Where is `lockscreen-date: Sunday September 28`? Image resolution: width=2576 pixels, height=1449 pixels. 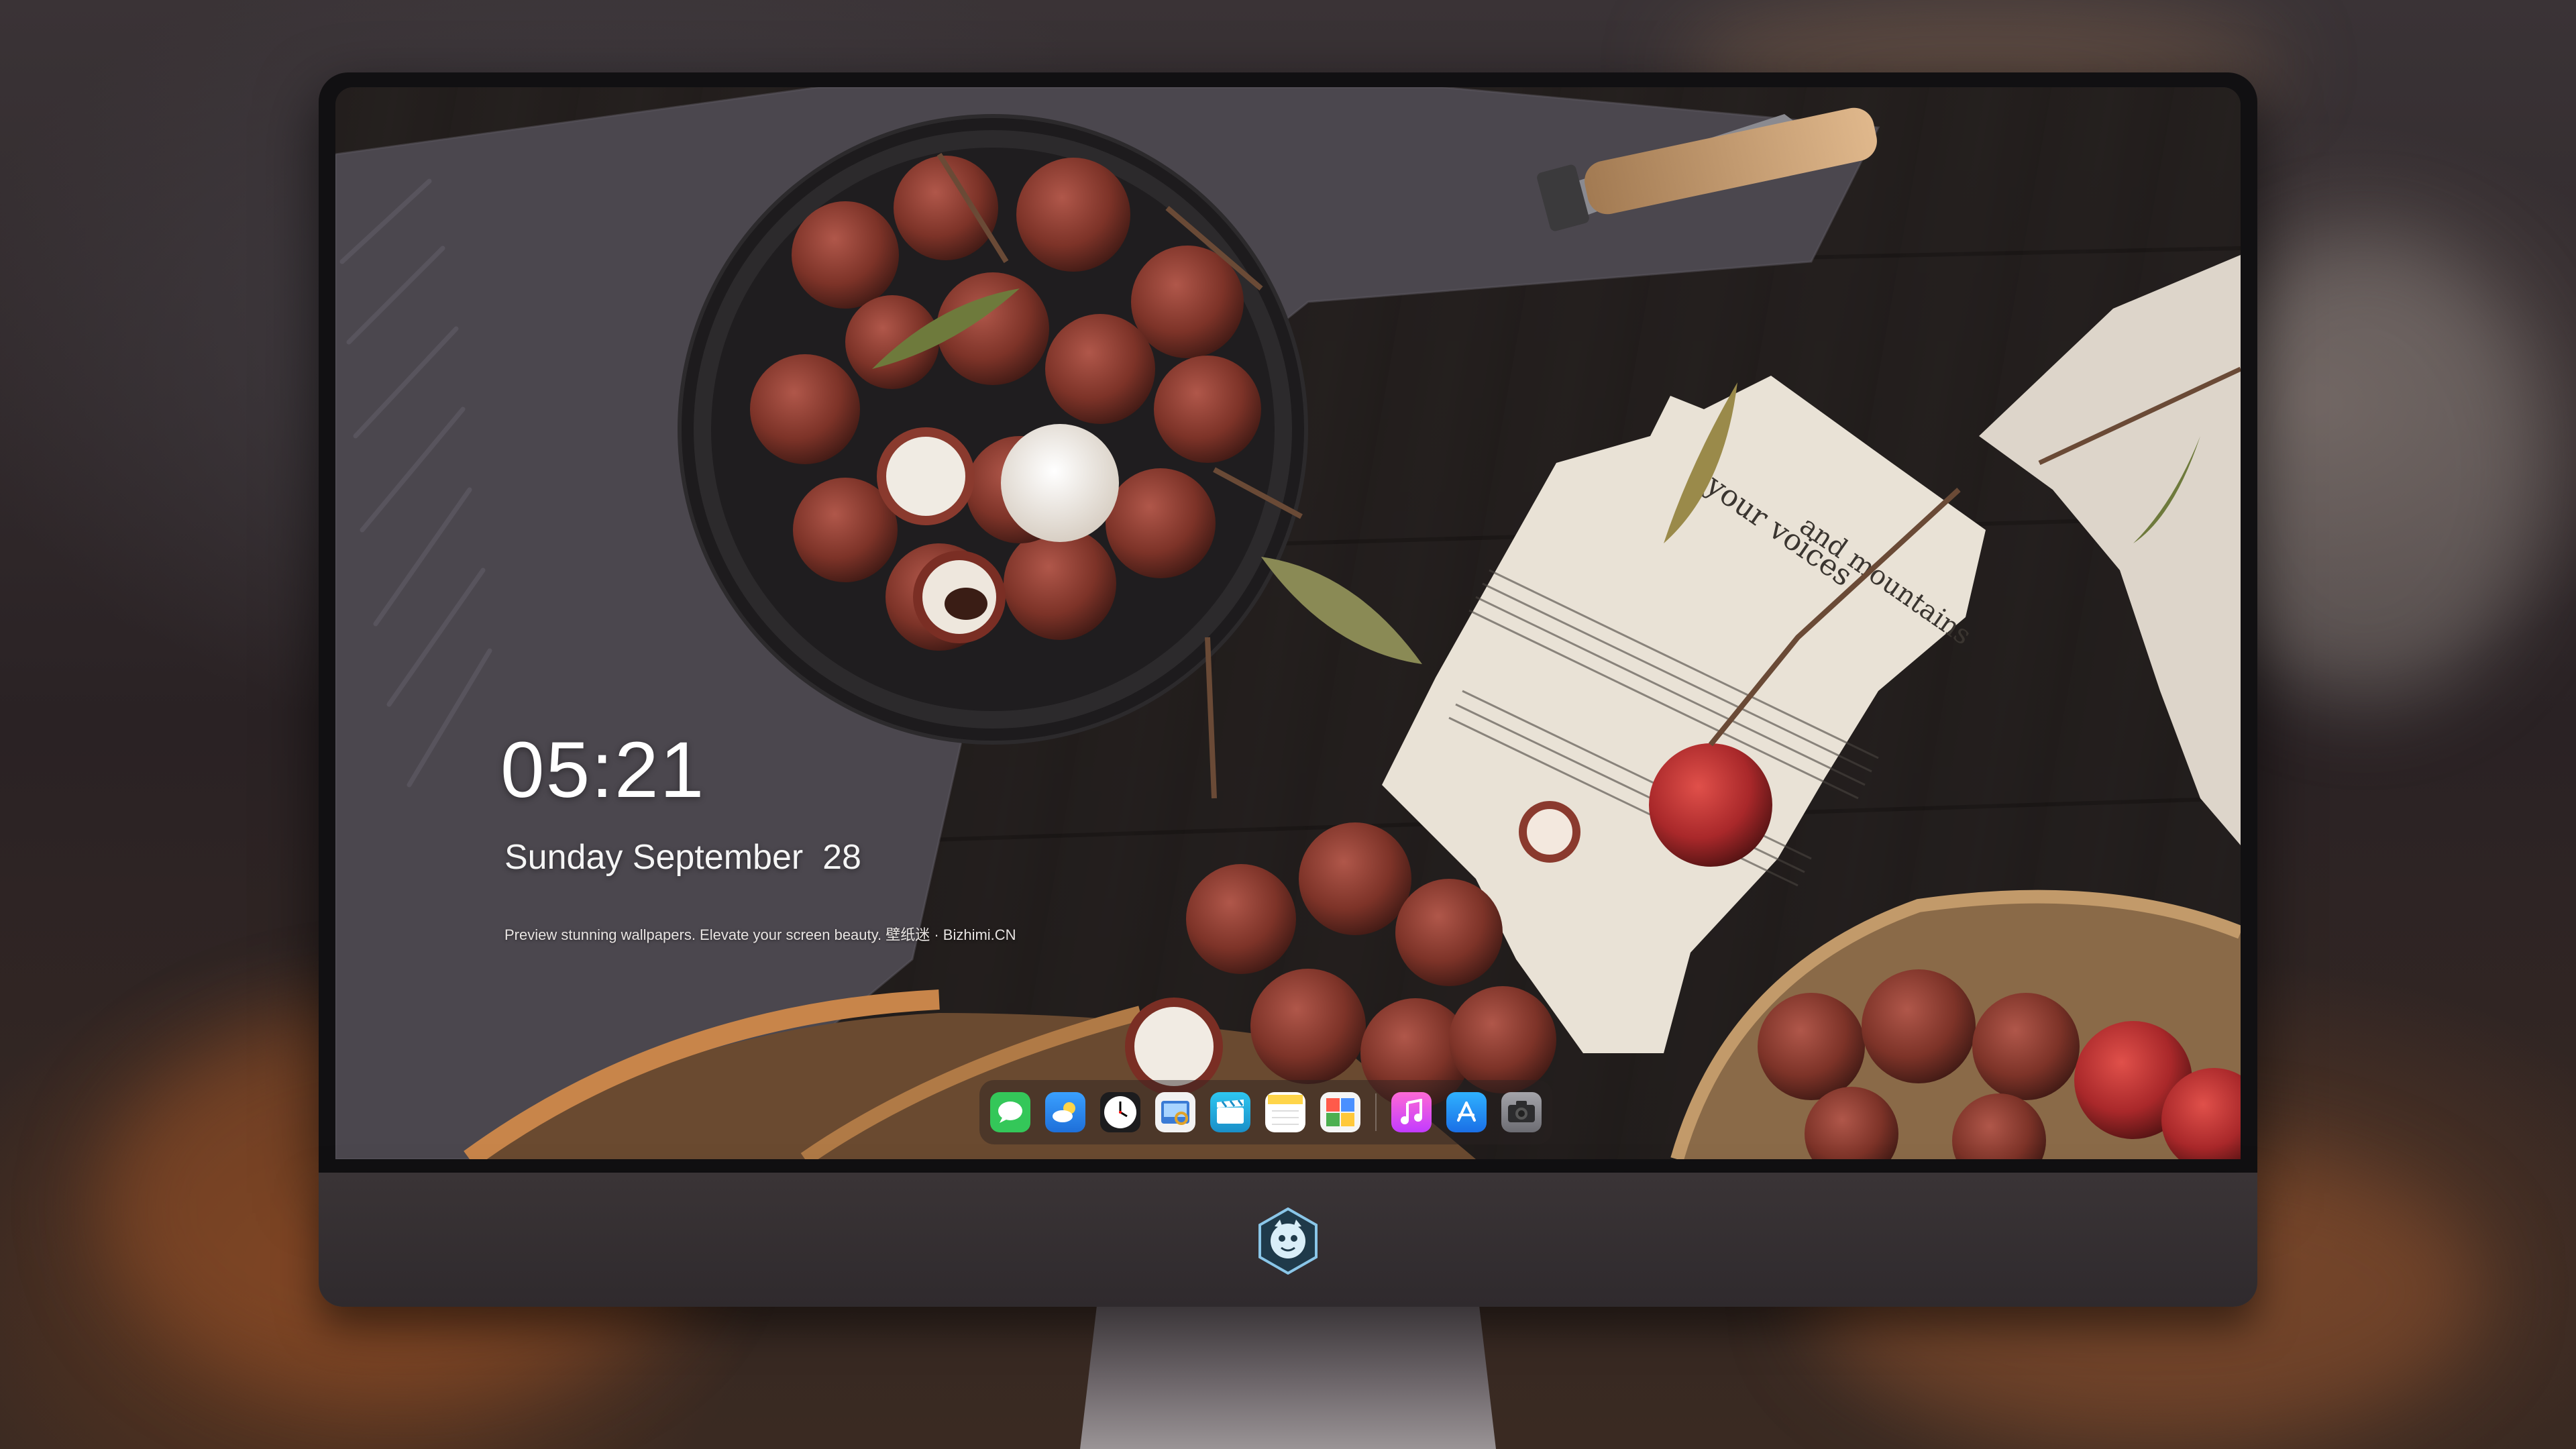
lockscreen-date: Sunday September 28 is located at coordinates (682, 857).